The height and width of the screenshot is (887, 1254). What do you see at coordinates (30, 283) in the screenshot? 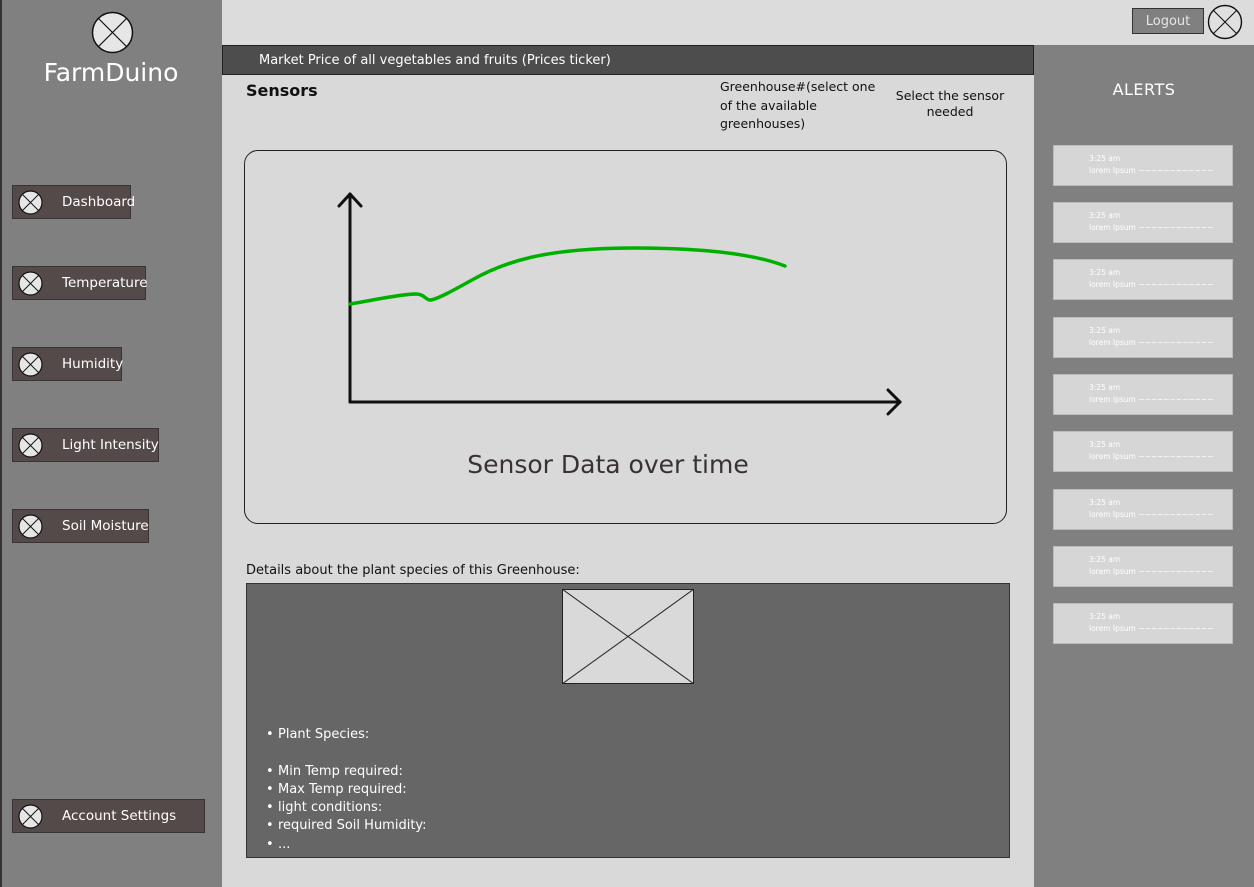
I see `temperature-icon` at bounding box center [30, 283].